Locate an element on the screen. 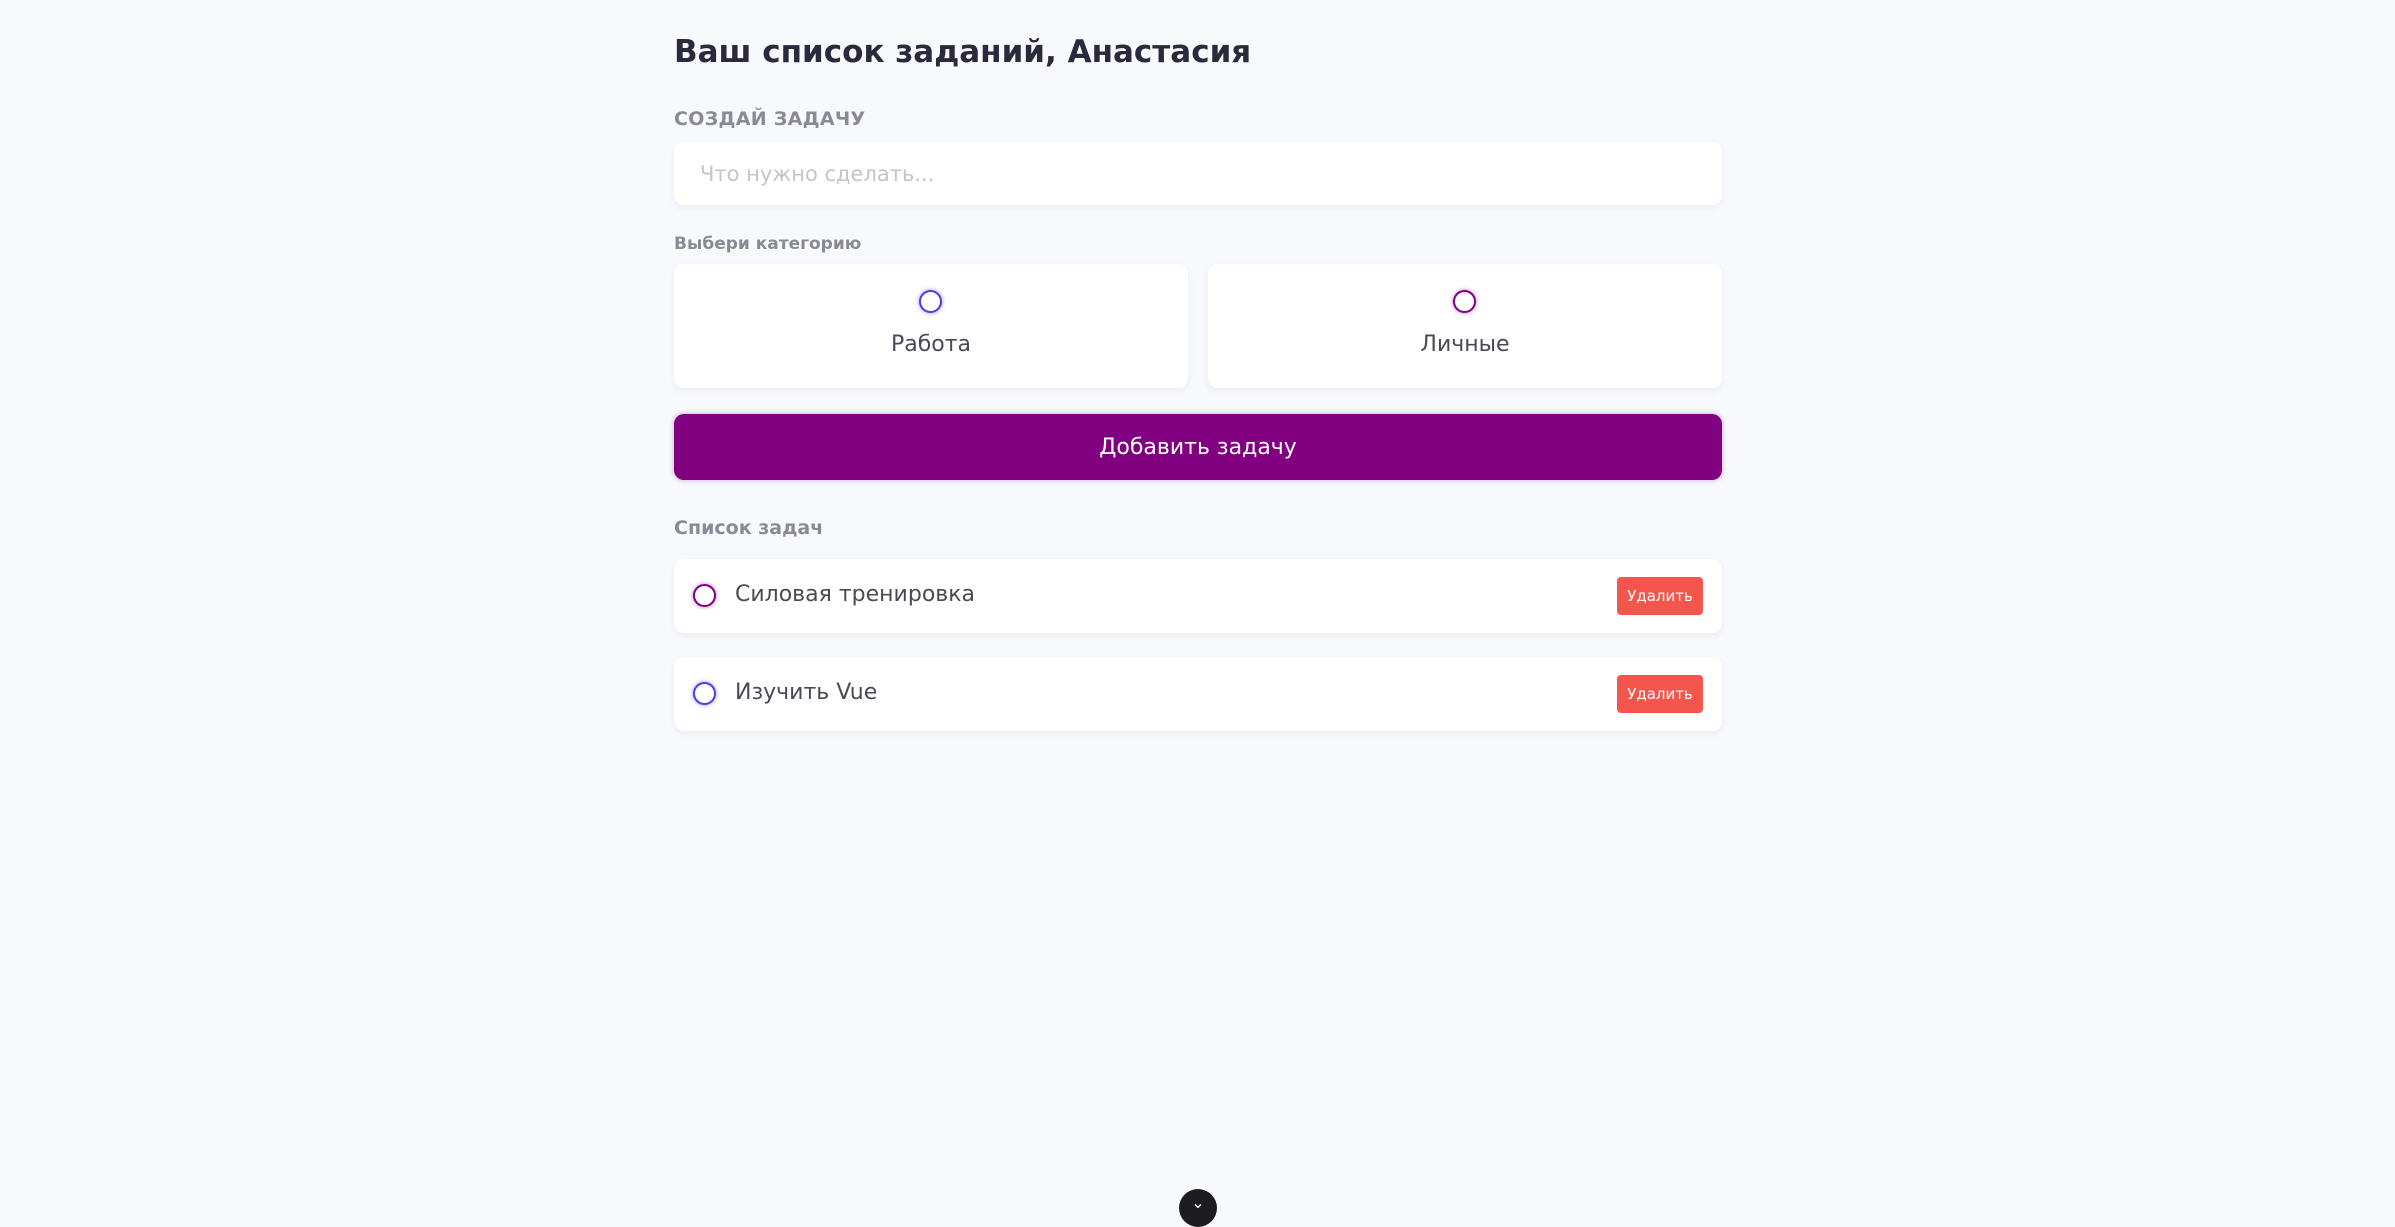 This screenshot has height=1227, width=2395. todo-list-label: Список задач is located at coordinates (749, 528).